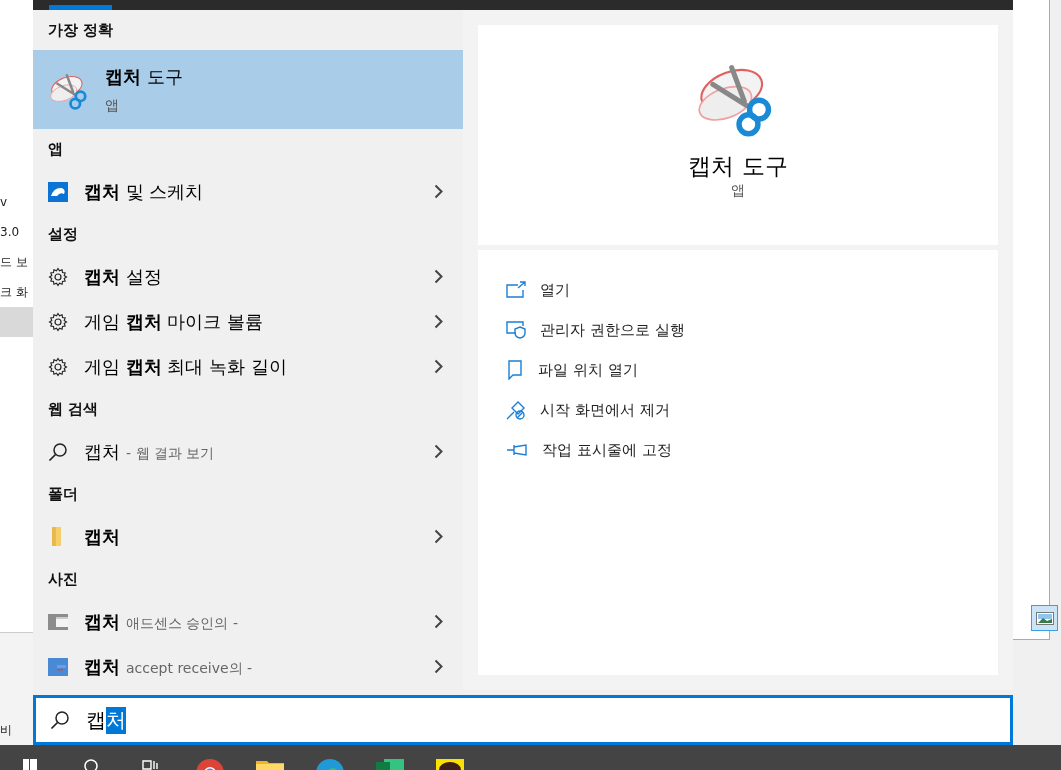 This screenshot has height=770, width=1061. Describe the element at coordinates (516, 290) in the screenshot. I see `open-external-icon` at that location.